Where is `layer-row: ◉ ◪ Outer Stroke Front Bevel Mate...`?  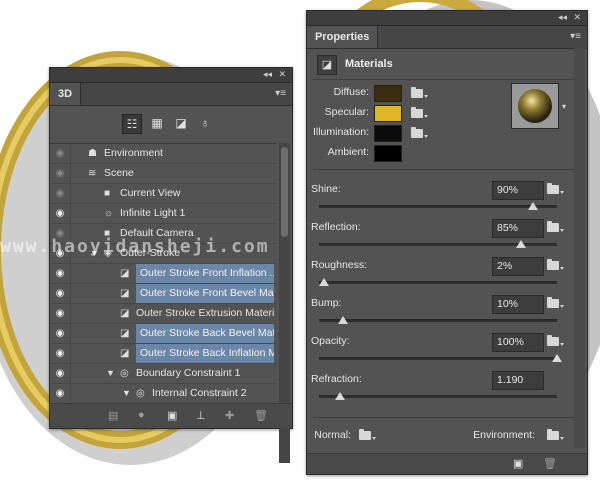 layer-row: ◉ ◪ Outer Stroke Front Bevel Mate... is located at coordinates (163, 294).